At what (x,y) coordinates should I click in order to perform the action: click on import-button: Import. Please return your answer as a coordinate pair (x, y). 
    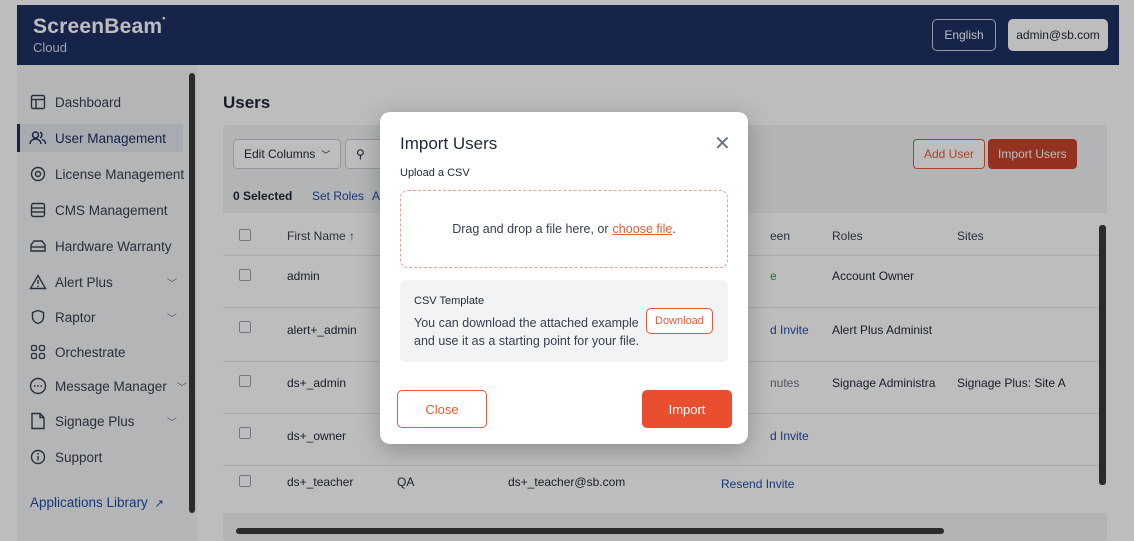
    Looking at the image, I should click on (687, 409).